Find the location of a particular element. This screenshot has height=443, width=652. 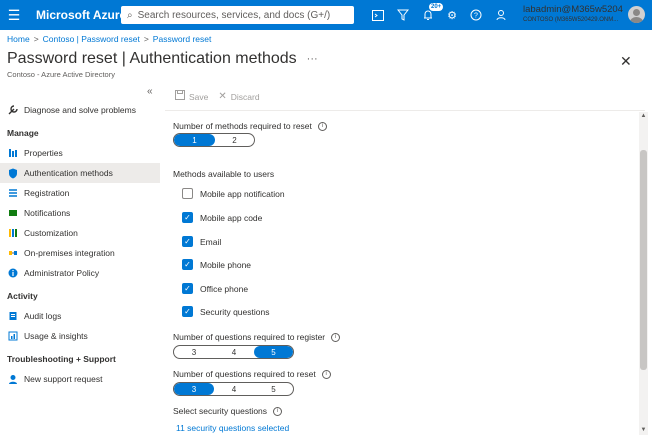

vertical-scrollbar: ▲ ▼ is located at coordinates (643, 273).